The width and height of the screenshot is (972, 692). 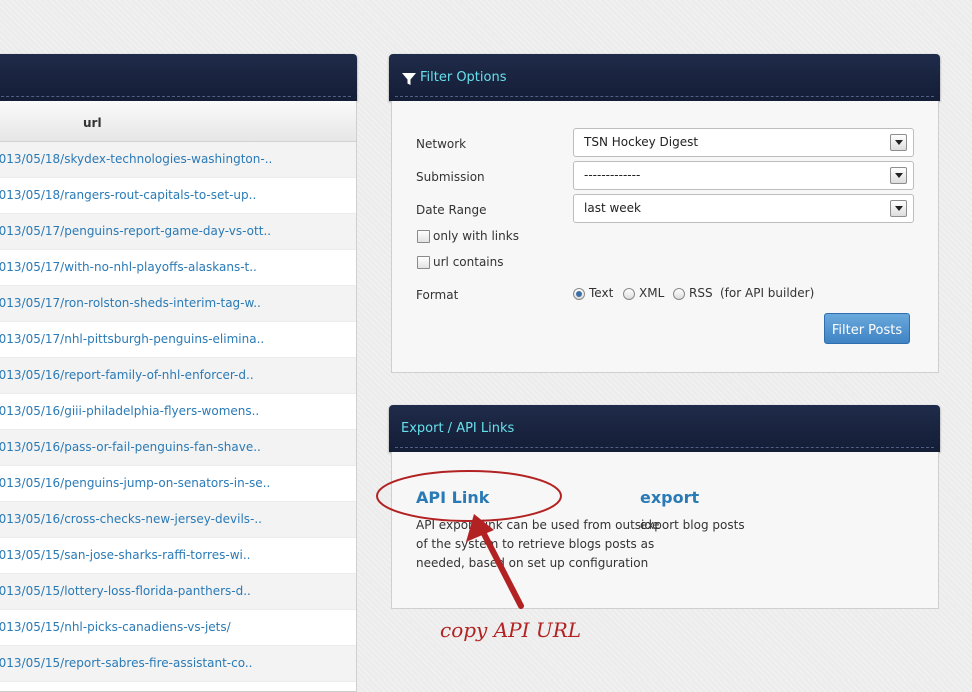 I want to click on annotation-arrow-shaft, so click(x=501, y=568).